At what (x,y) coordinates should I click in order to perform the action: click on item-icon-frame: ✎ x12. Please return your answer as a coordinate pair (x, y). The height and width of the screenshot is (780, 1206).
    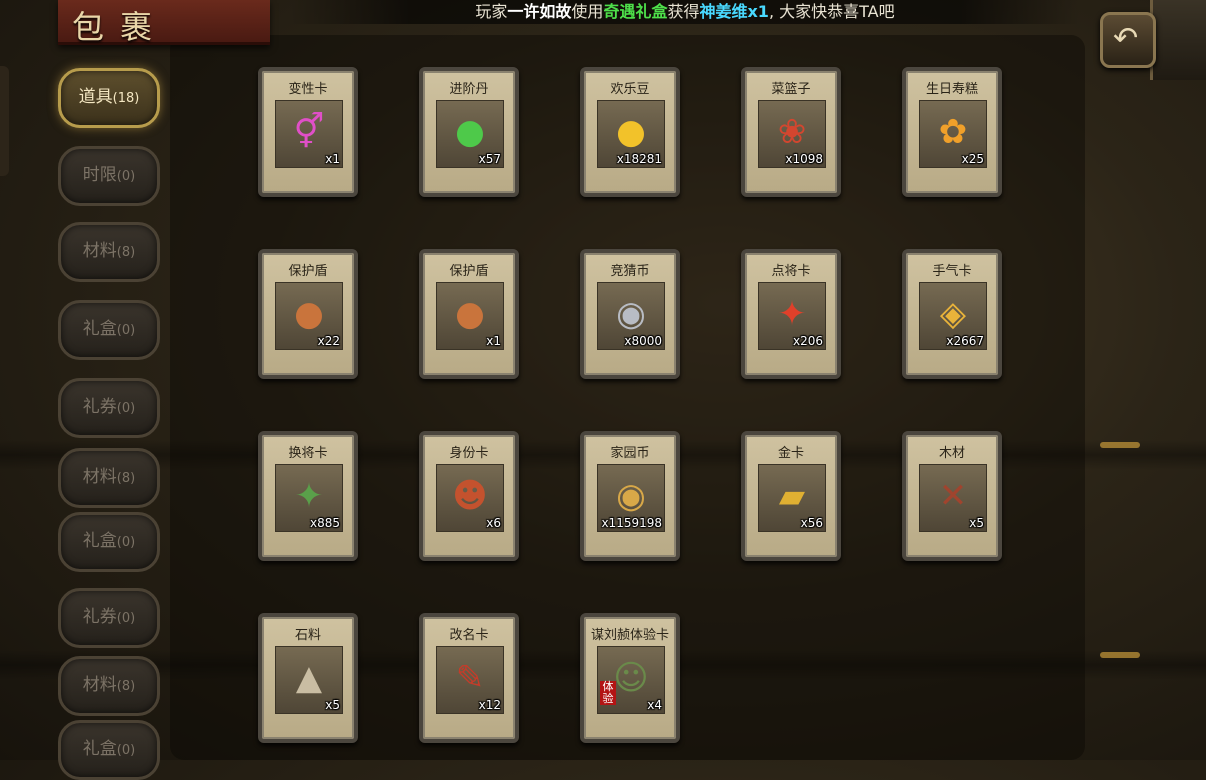
    Looking at the image, I should click on (470, 680).